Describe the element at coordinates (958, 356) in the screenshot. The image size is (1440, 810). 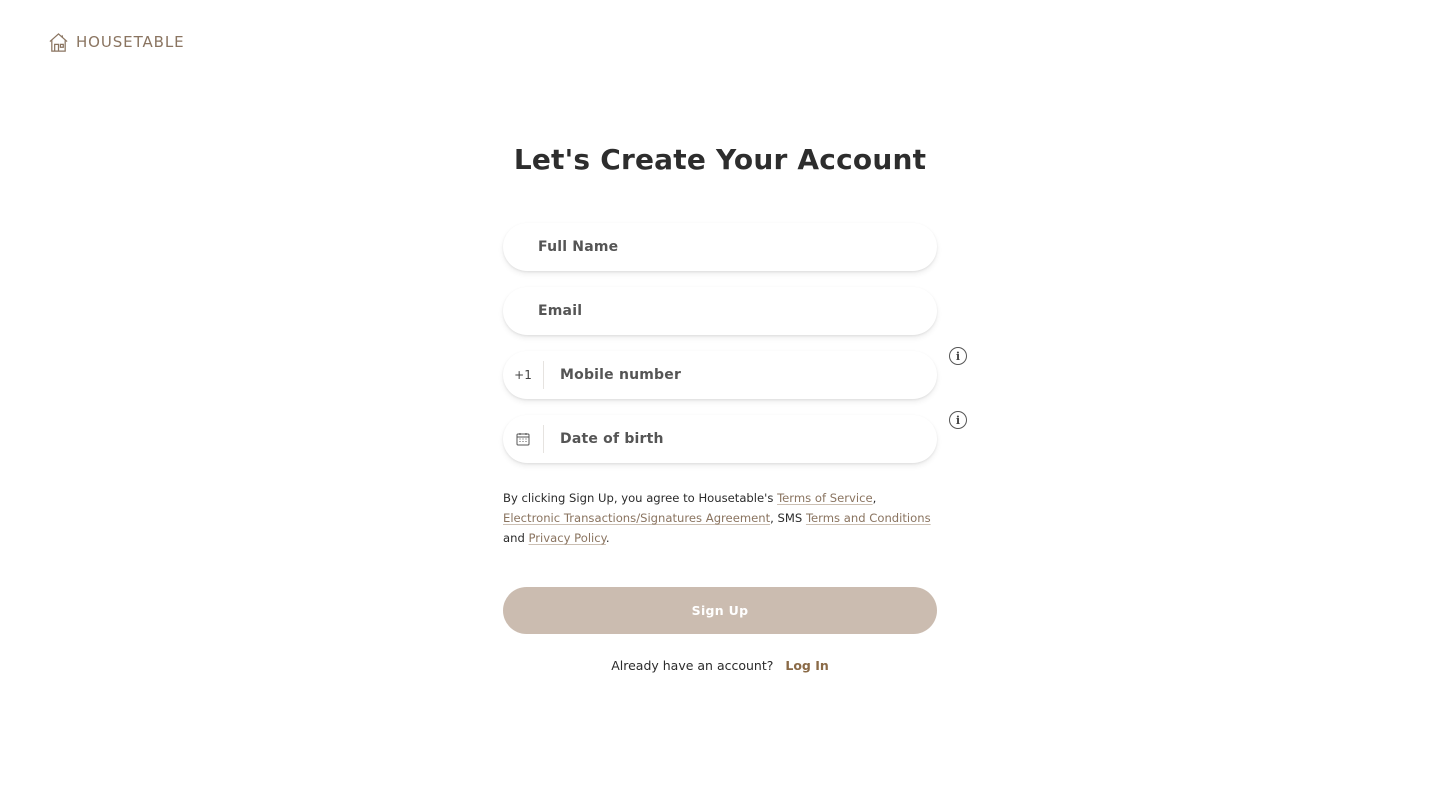
I see `mobile-info-icon: i` at that location.